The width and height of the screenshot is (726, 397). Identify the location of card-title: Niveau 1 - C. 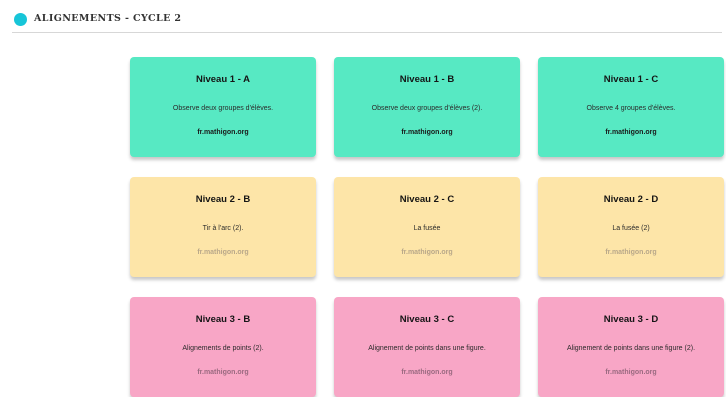
(631, 79).